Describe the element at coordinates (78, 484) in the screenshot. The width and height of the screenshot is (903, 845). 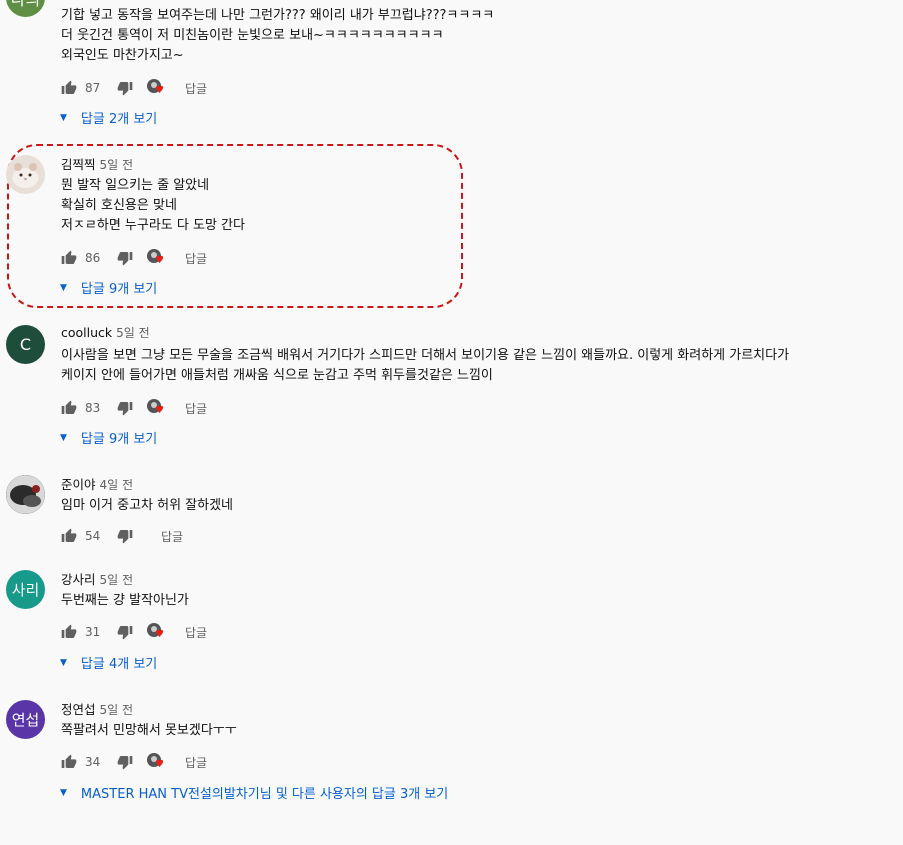
I see `author-name: 준이야` at that location.